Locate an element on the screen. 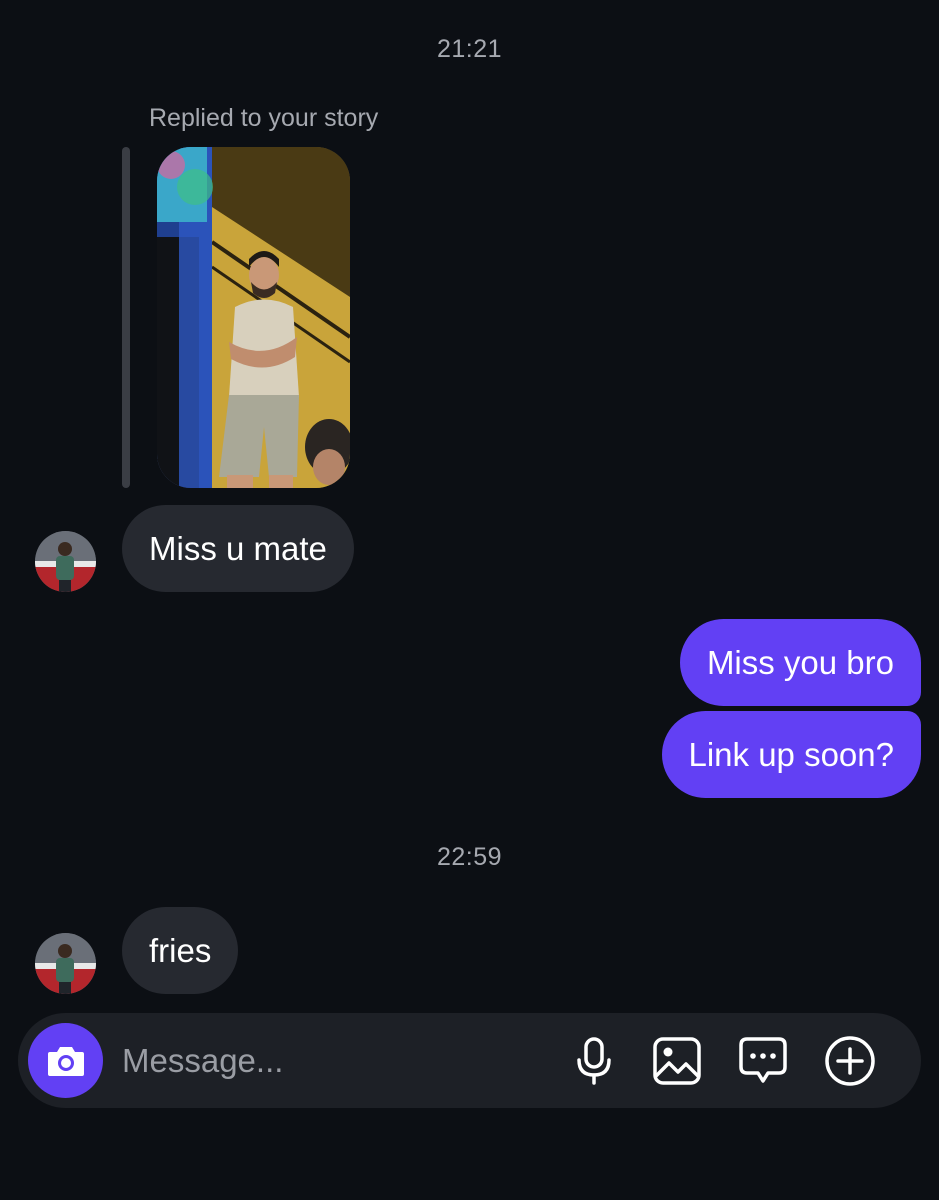 The image size is (939, 1200). story-photo-image is located at coordinates (253, 317).